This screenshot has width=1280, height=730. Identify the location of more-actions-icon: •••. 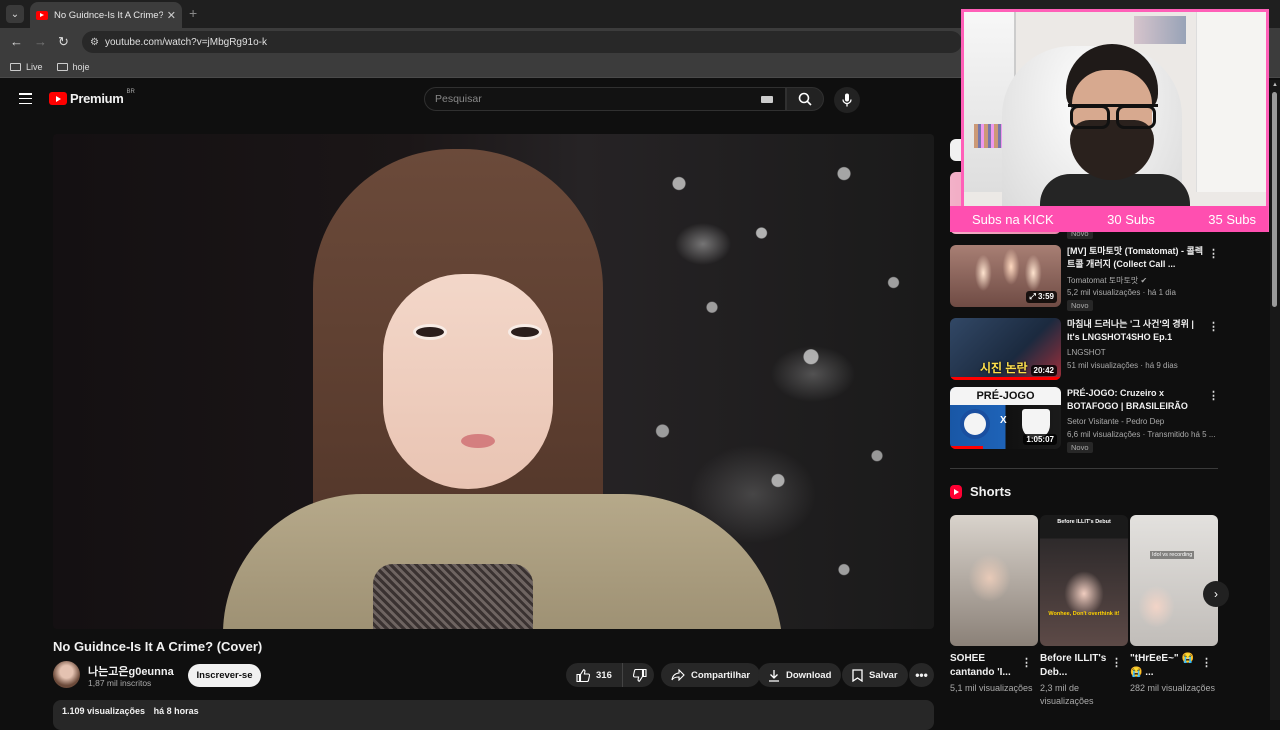
(921, 675).